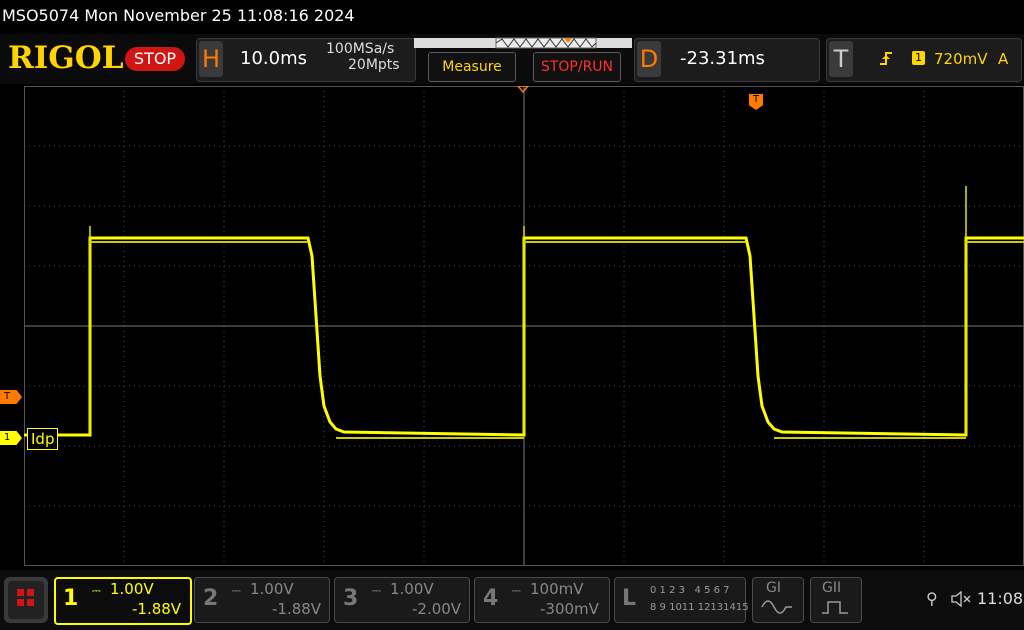 This screenshot has width=1024, height=630. What do you see at coordinates (272, 589) in the screenshot?
I see `channel2-scale: 1.00V` at bounding box center [272, 589].